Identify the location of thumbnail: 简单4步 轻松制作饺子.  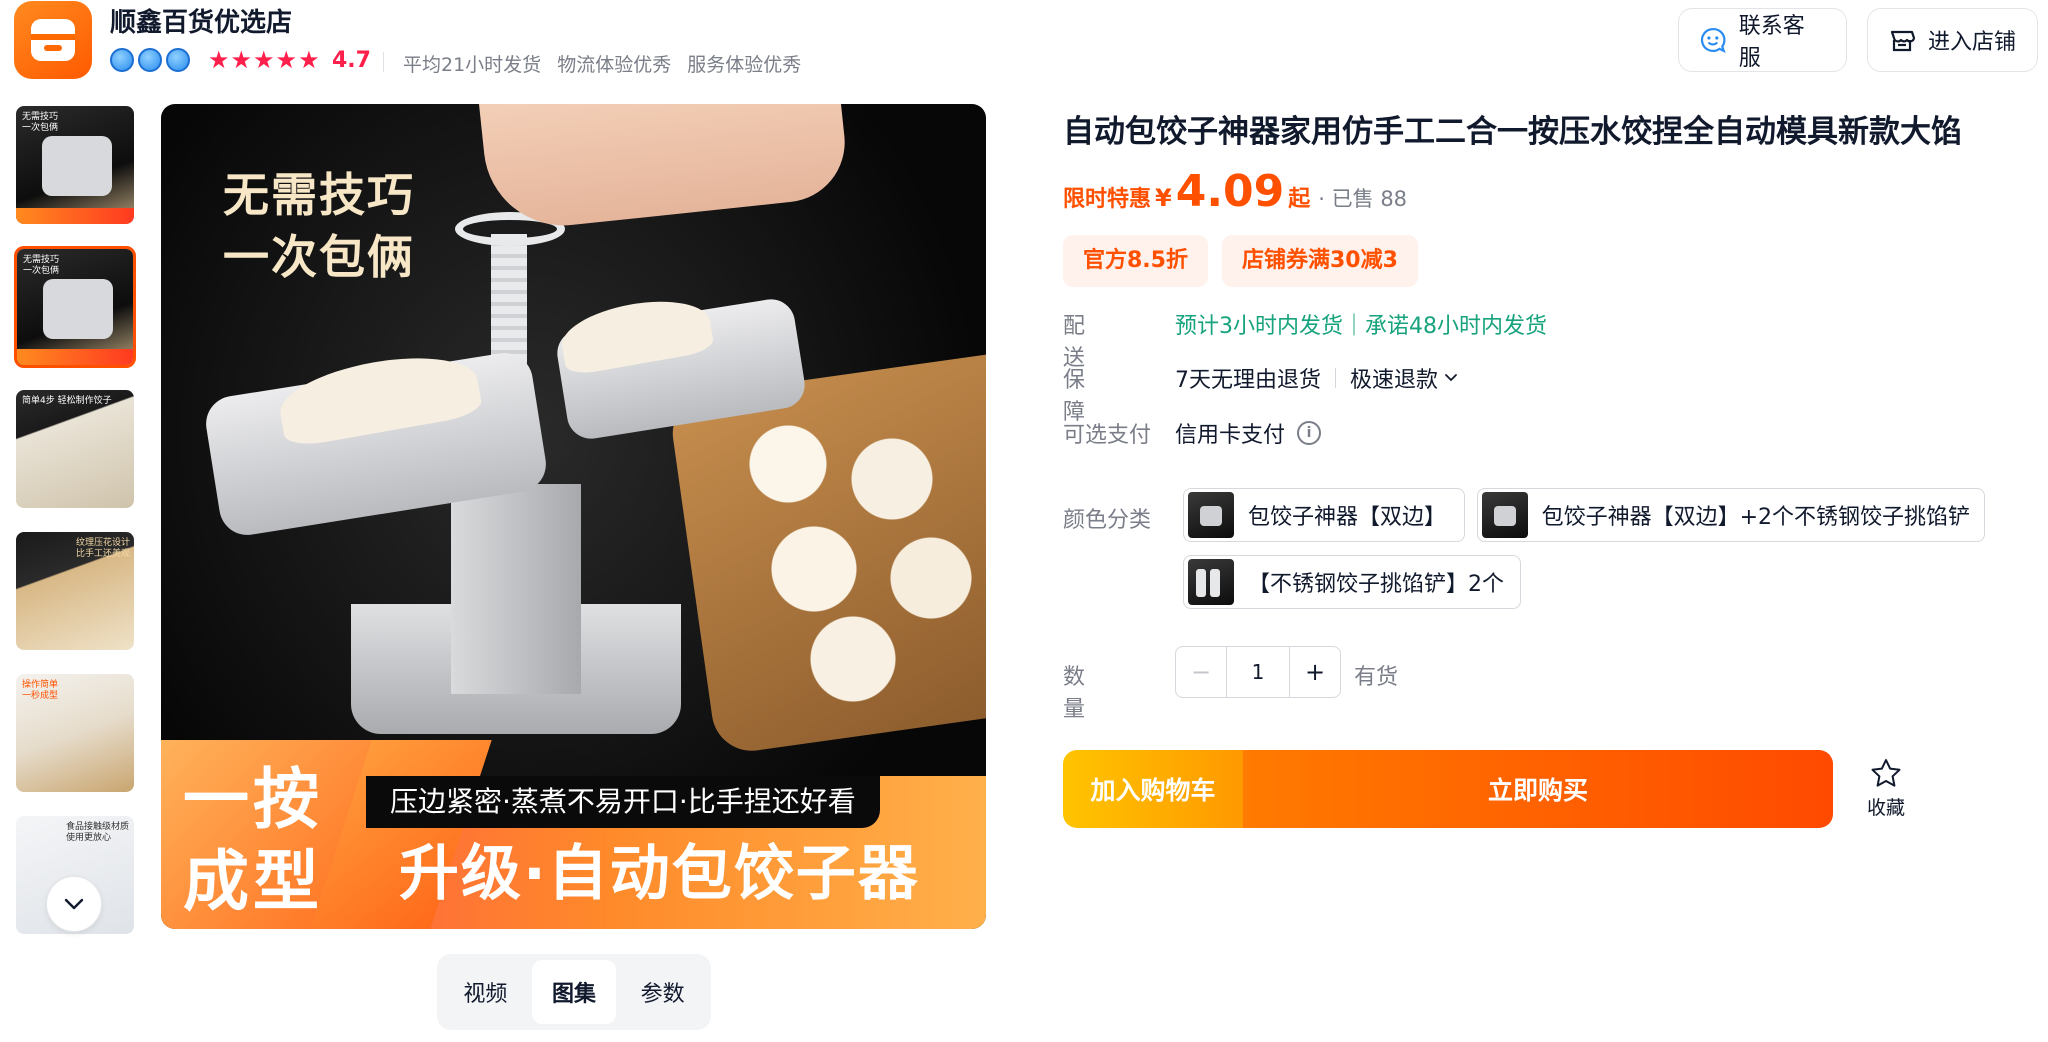
(75, 449).